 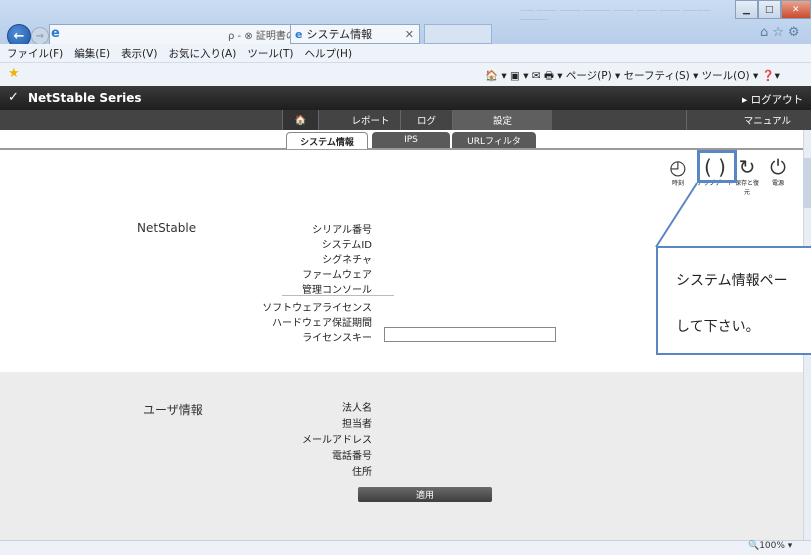 I want to click on field-firmware: ファームウェア, so click(x=337, y=275).